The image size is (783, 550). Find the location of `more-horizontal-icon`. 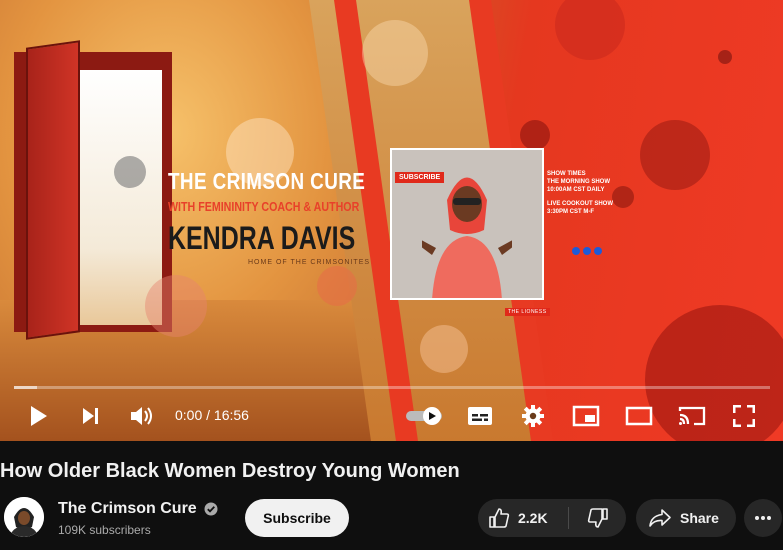

more-horizontal-icon is located at coordinates (763, 518).